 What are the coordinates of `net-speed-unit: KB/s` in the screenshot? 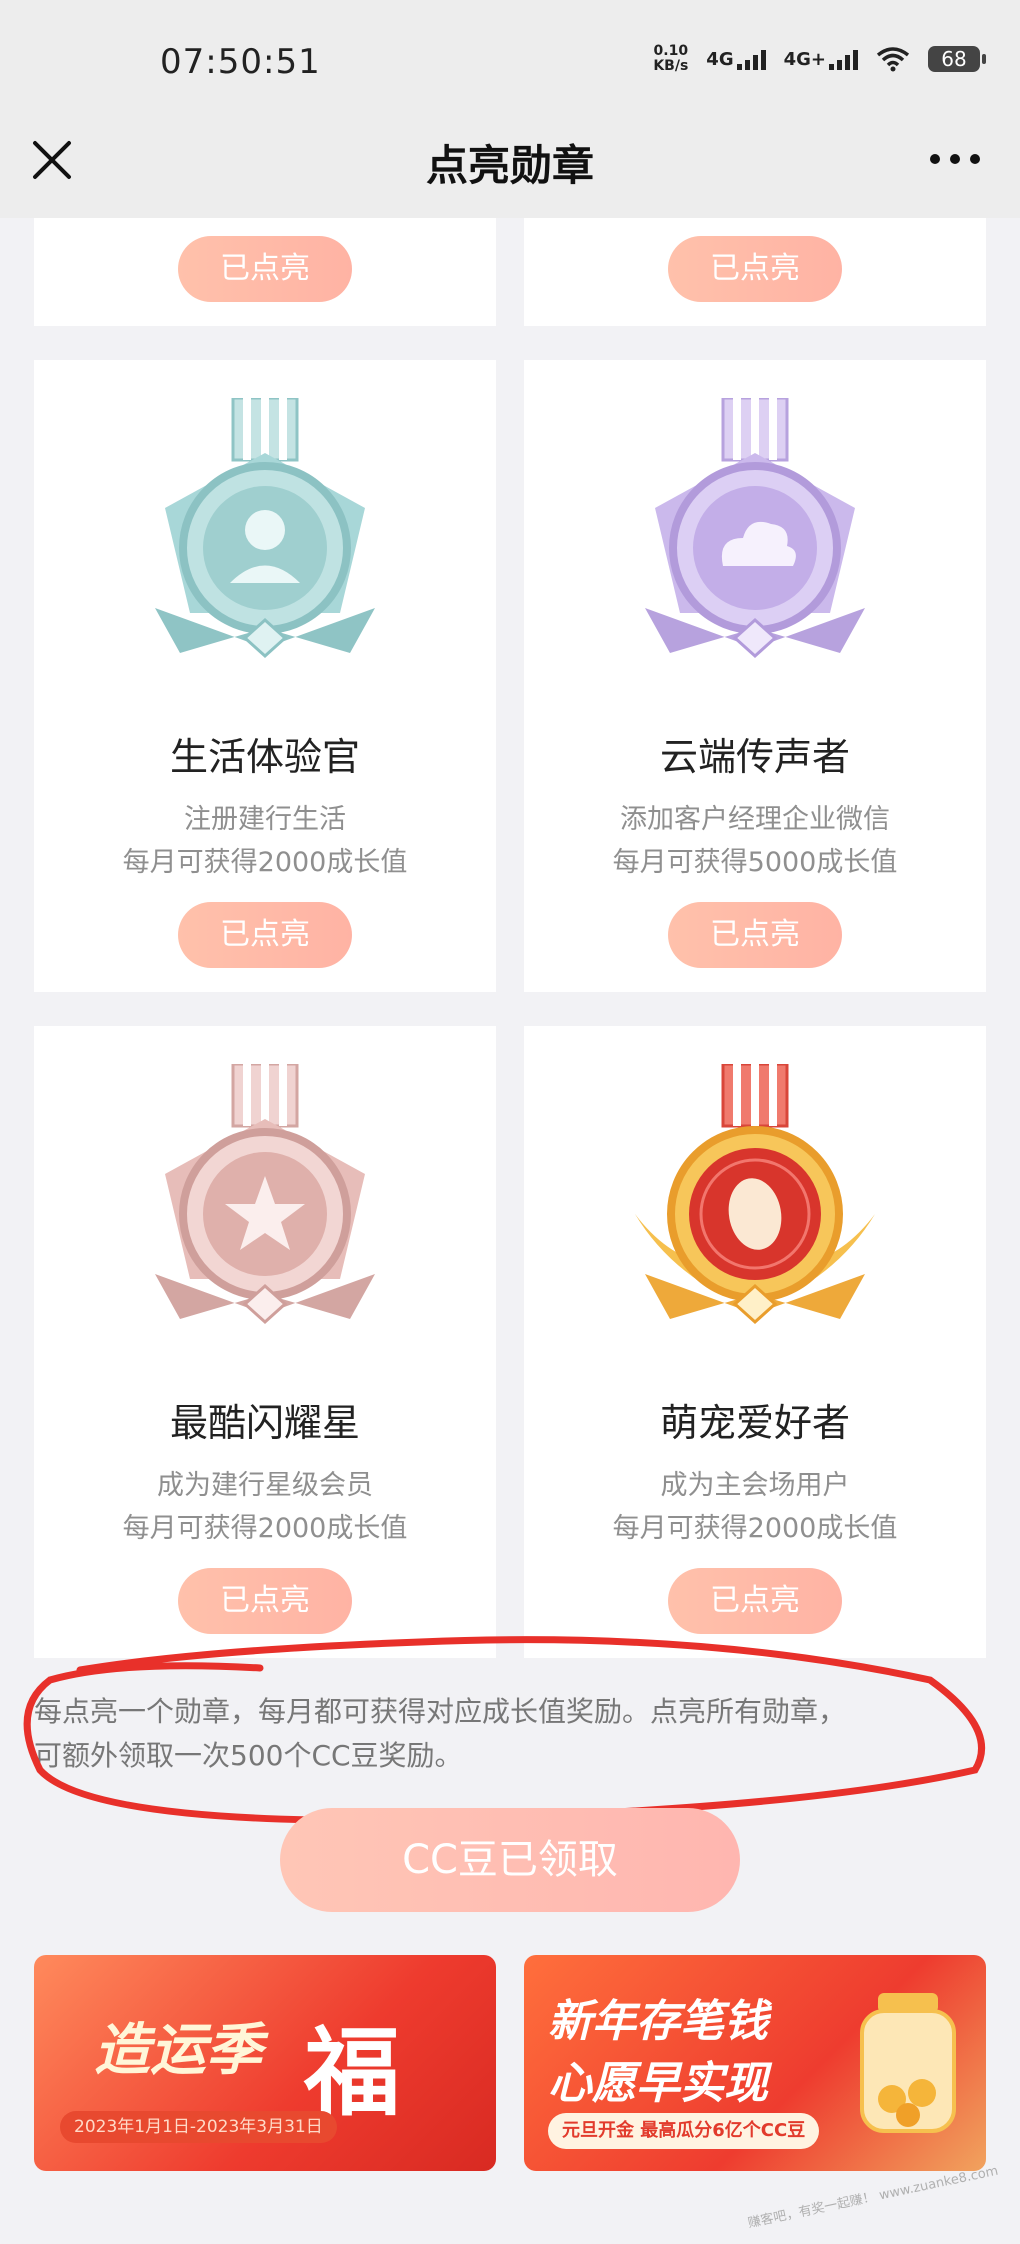 It's located at (671, 66).